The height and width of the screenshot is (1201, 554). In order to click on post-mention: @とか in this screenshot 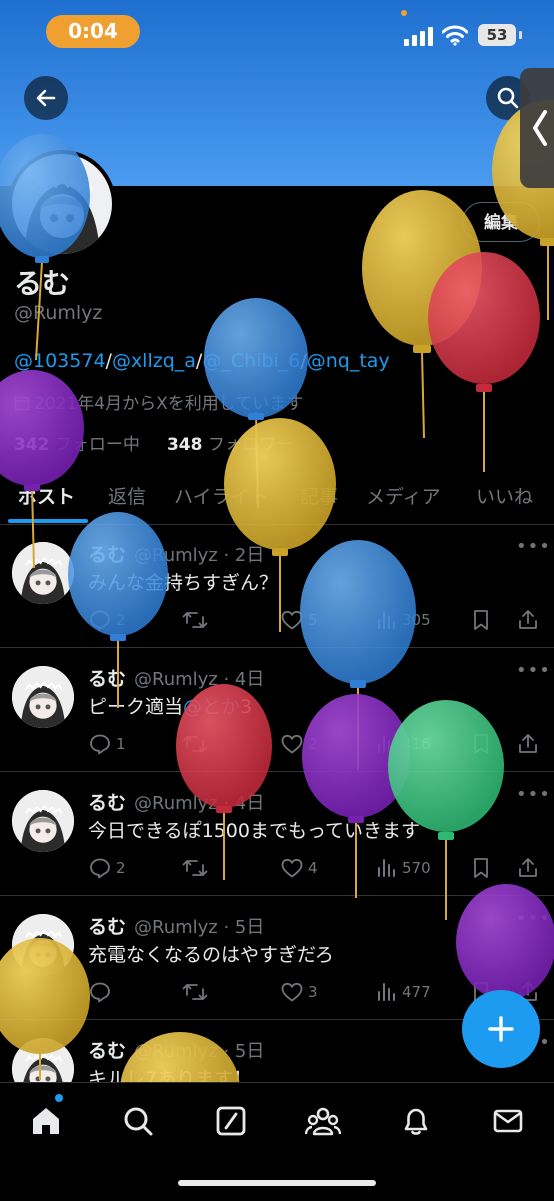, I will do `click(211, 707)`.